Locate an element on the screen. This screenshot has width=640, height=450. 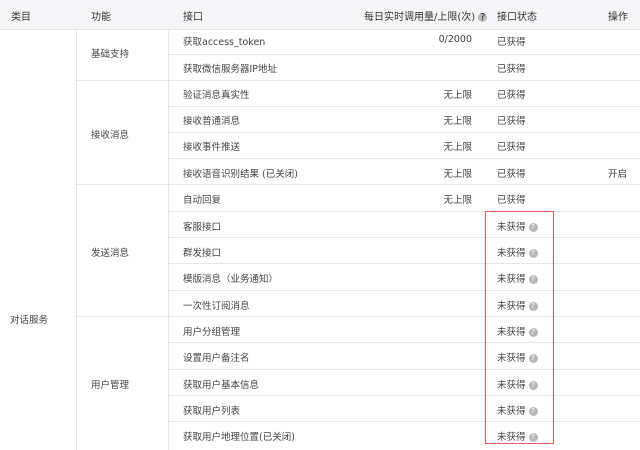
api-name: 客服接口 is located at coordinates (202, 227).